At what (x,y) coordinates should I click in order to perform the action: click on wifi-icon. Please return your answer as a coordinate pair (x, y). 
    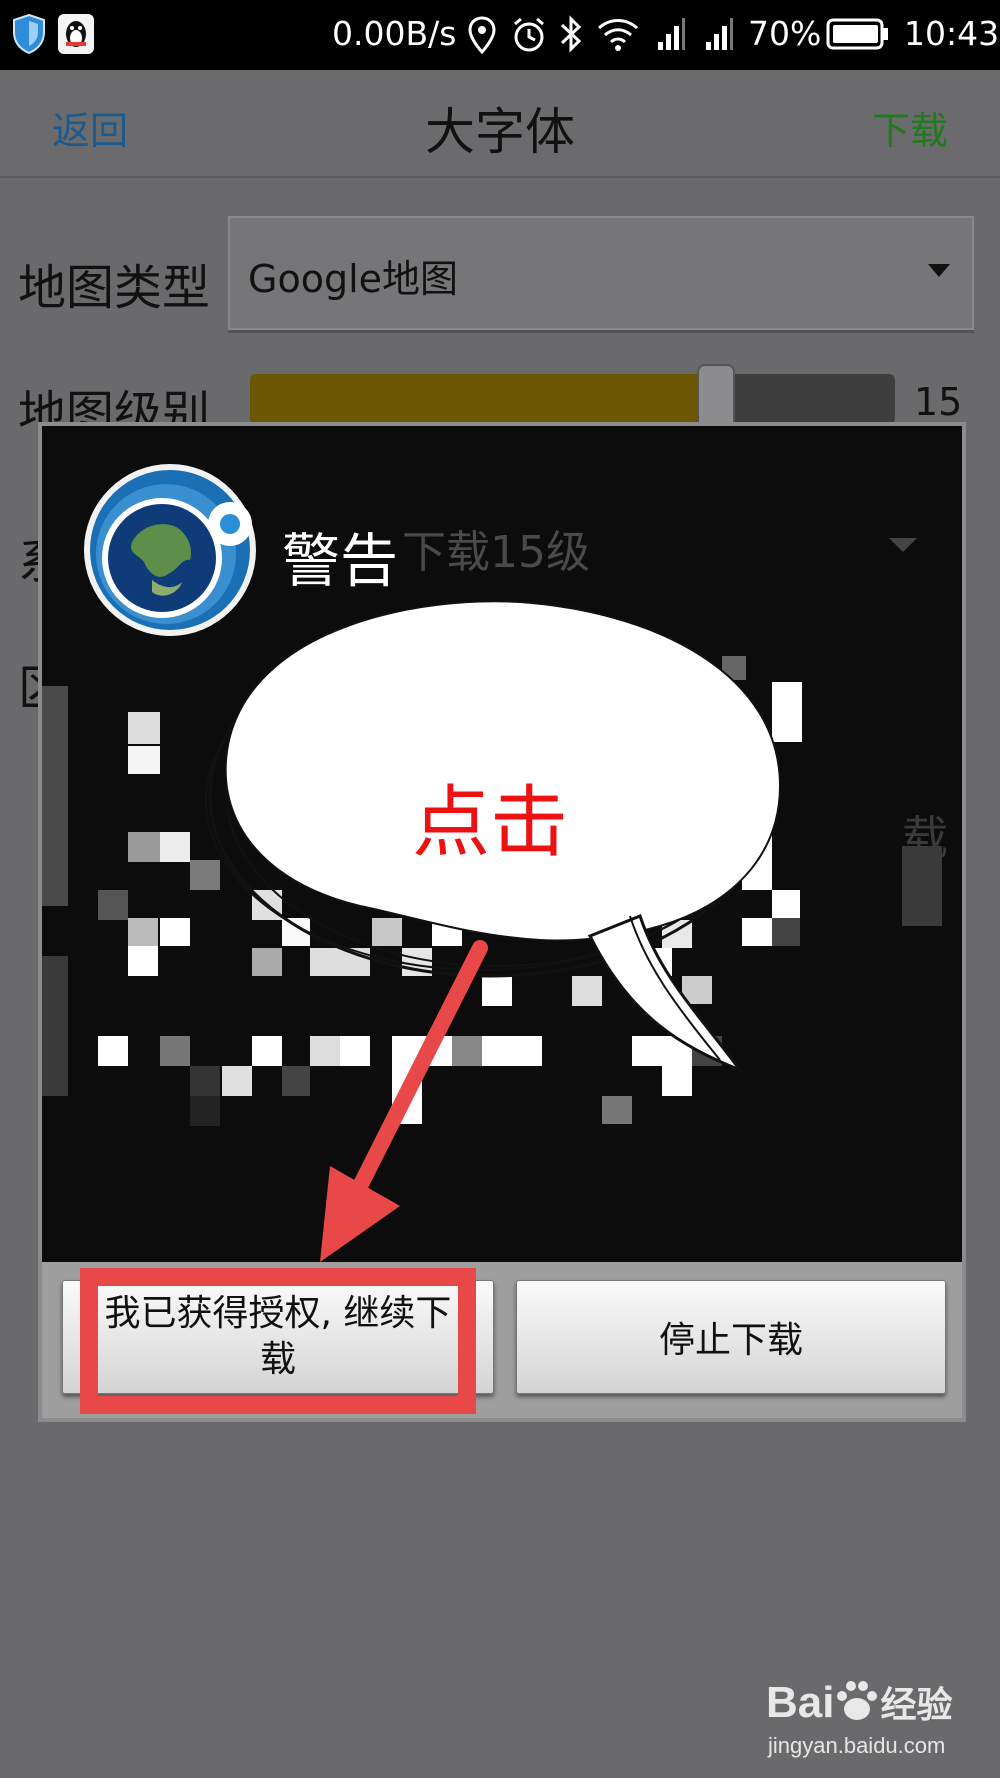
    Looking at the image, I should click on (618, 35).